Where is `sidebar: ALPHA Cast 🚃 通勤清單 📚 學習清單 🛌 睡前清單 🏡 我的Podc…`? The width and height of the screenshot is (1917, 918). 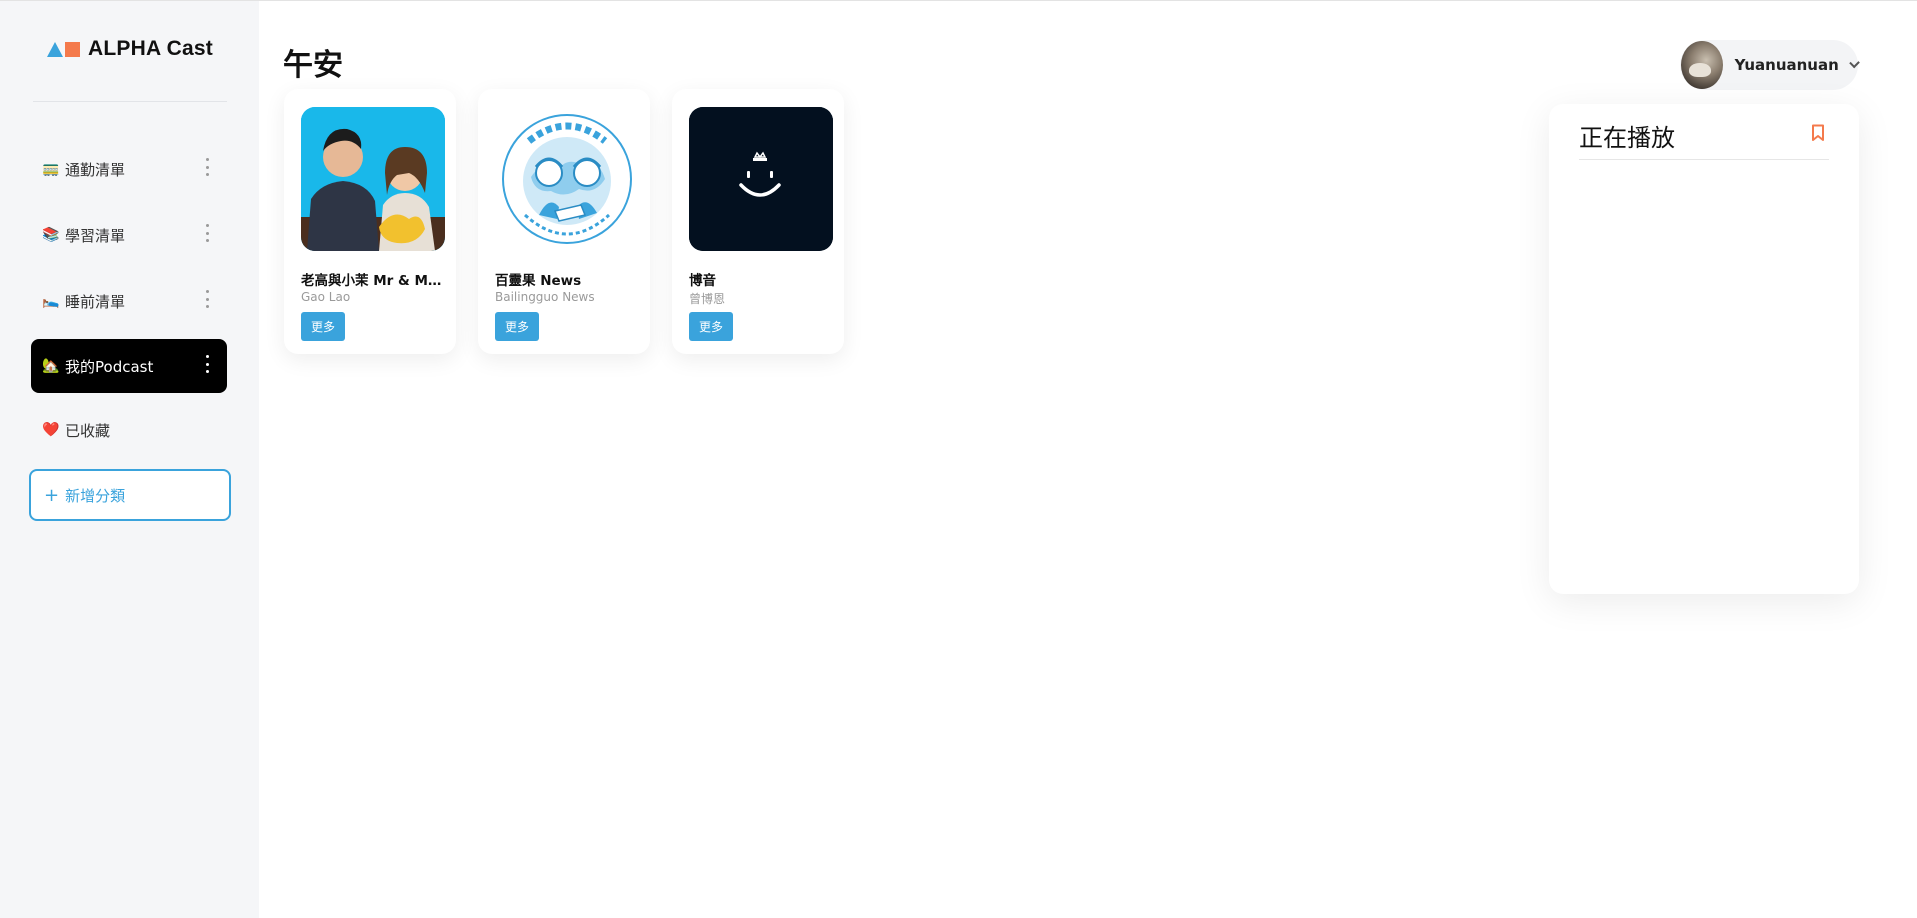
sidebar: ALPHA Cast 🚃 通勤清單 📚 學習清單 🛌 睡前清單 🏡 我的Podc… is located at coordinates (129, 459).